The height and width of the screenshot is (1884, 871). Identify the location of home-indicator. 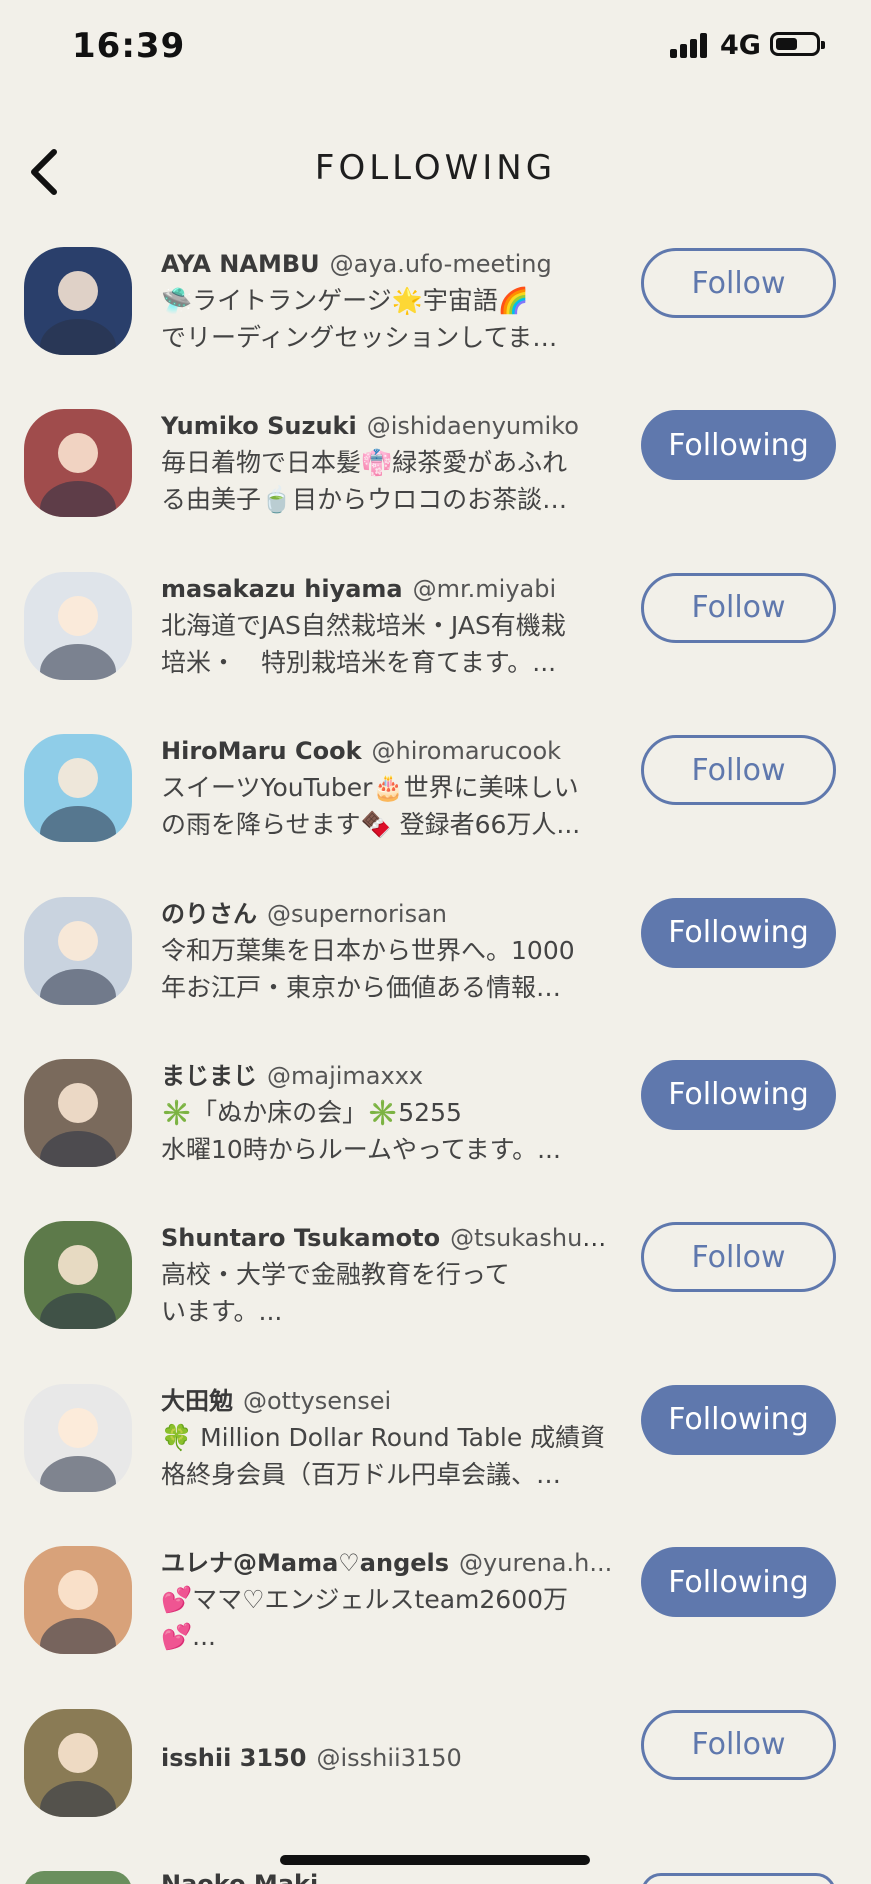
(435, 1860).